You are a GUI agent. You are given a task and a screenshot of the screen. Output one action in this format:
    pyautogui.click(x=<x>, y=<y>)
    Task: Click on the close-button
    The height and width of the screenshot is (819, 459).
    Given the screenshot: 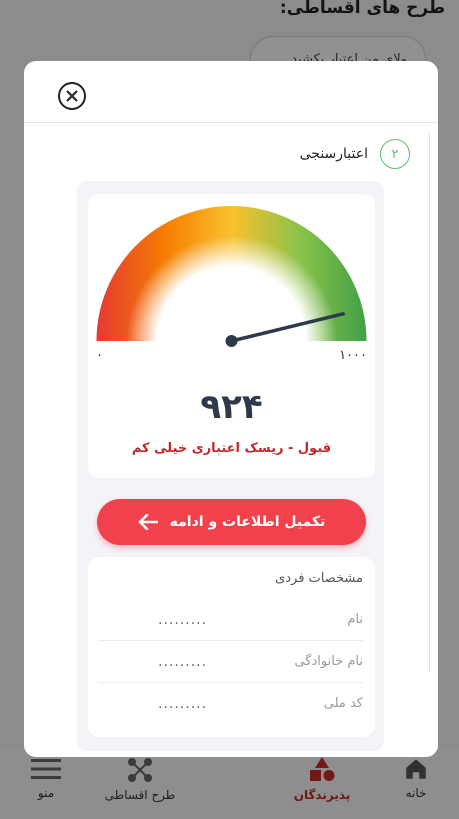 What is the action you would take?
    pyautogui.click(x=72, y=96)
    